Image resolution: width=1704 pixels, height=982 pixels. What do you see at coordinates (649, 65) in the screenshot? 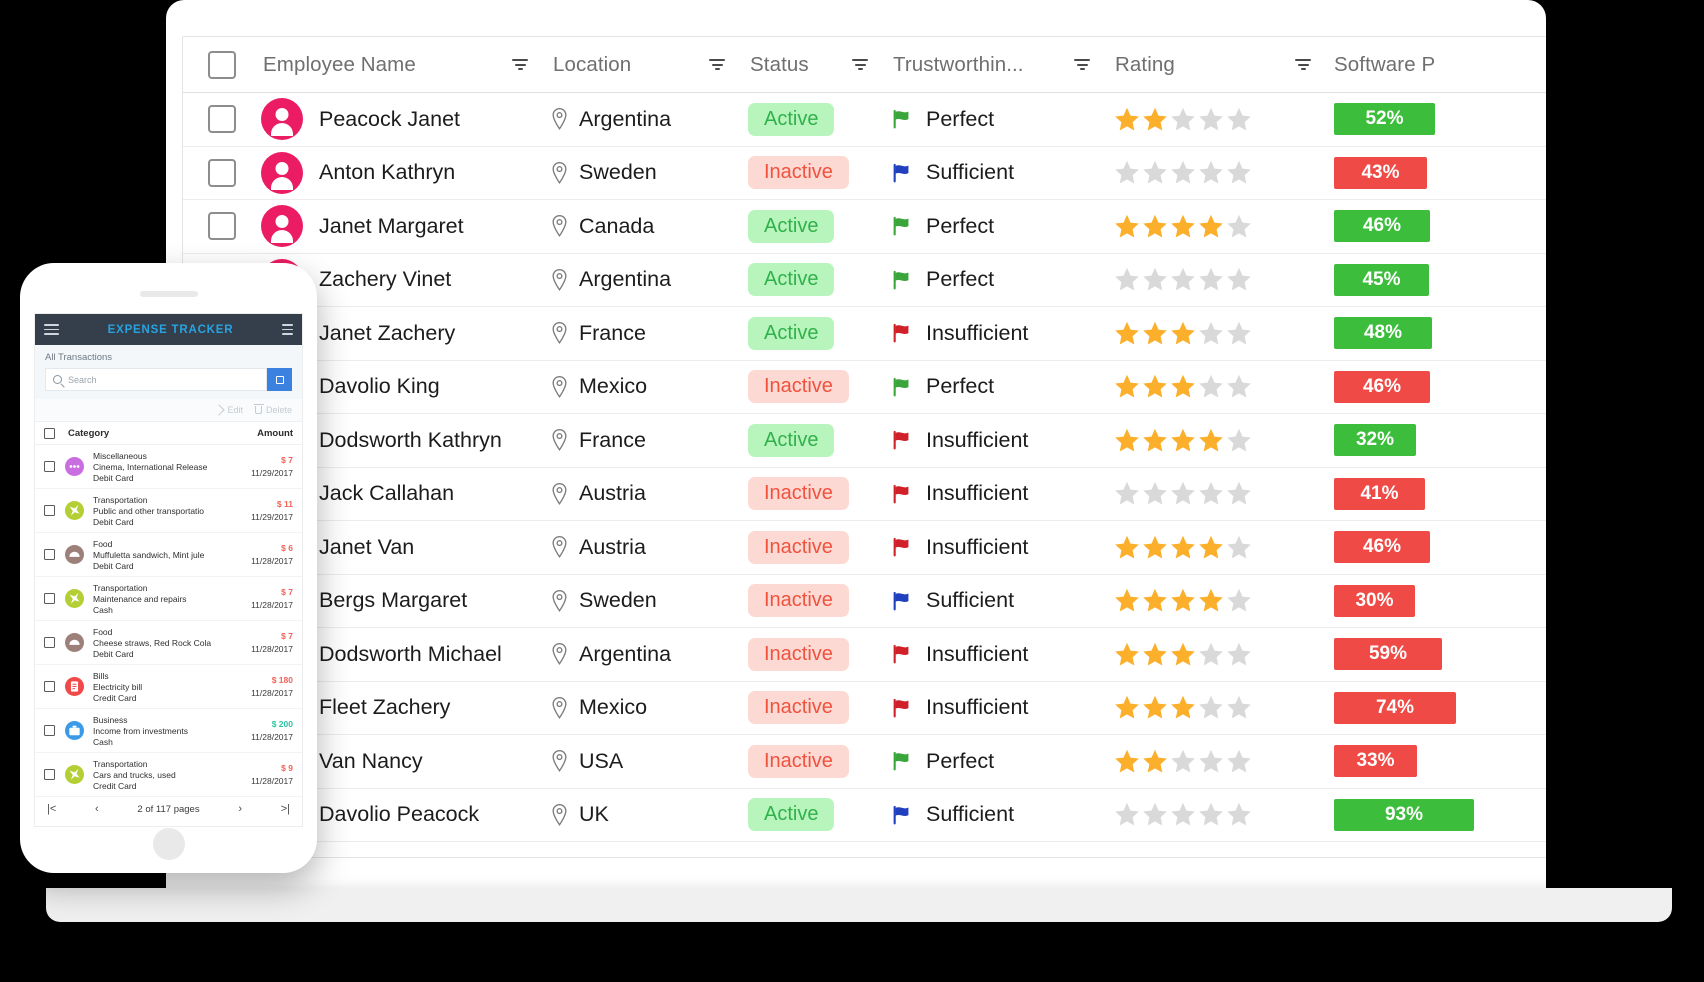
I see `column-header-location: Location` at bounding box center [649, 65].